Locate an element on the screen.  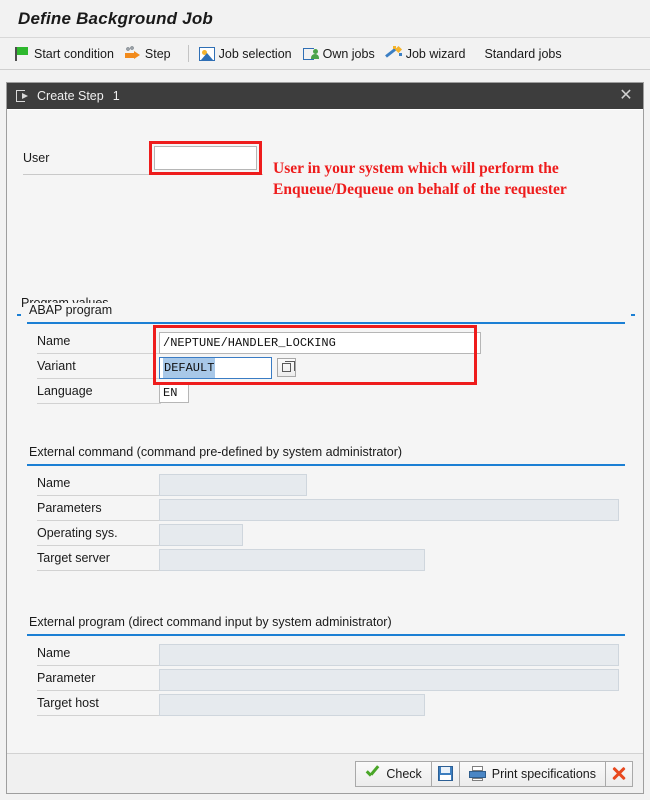
print-specifications-label: Print specifications is located at coordinates (543, 773).